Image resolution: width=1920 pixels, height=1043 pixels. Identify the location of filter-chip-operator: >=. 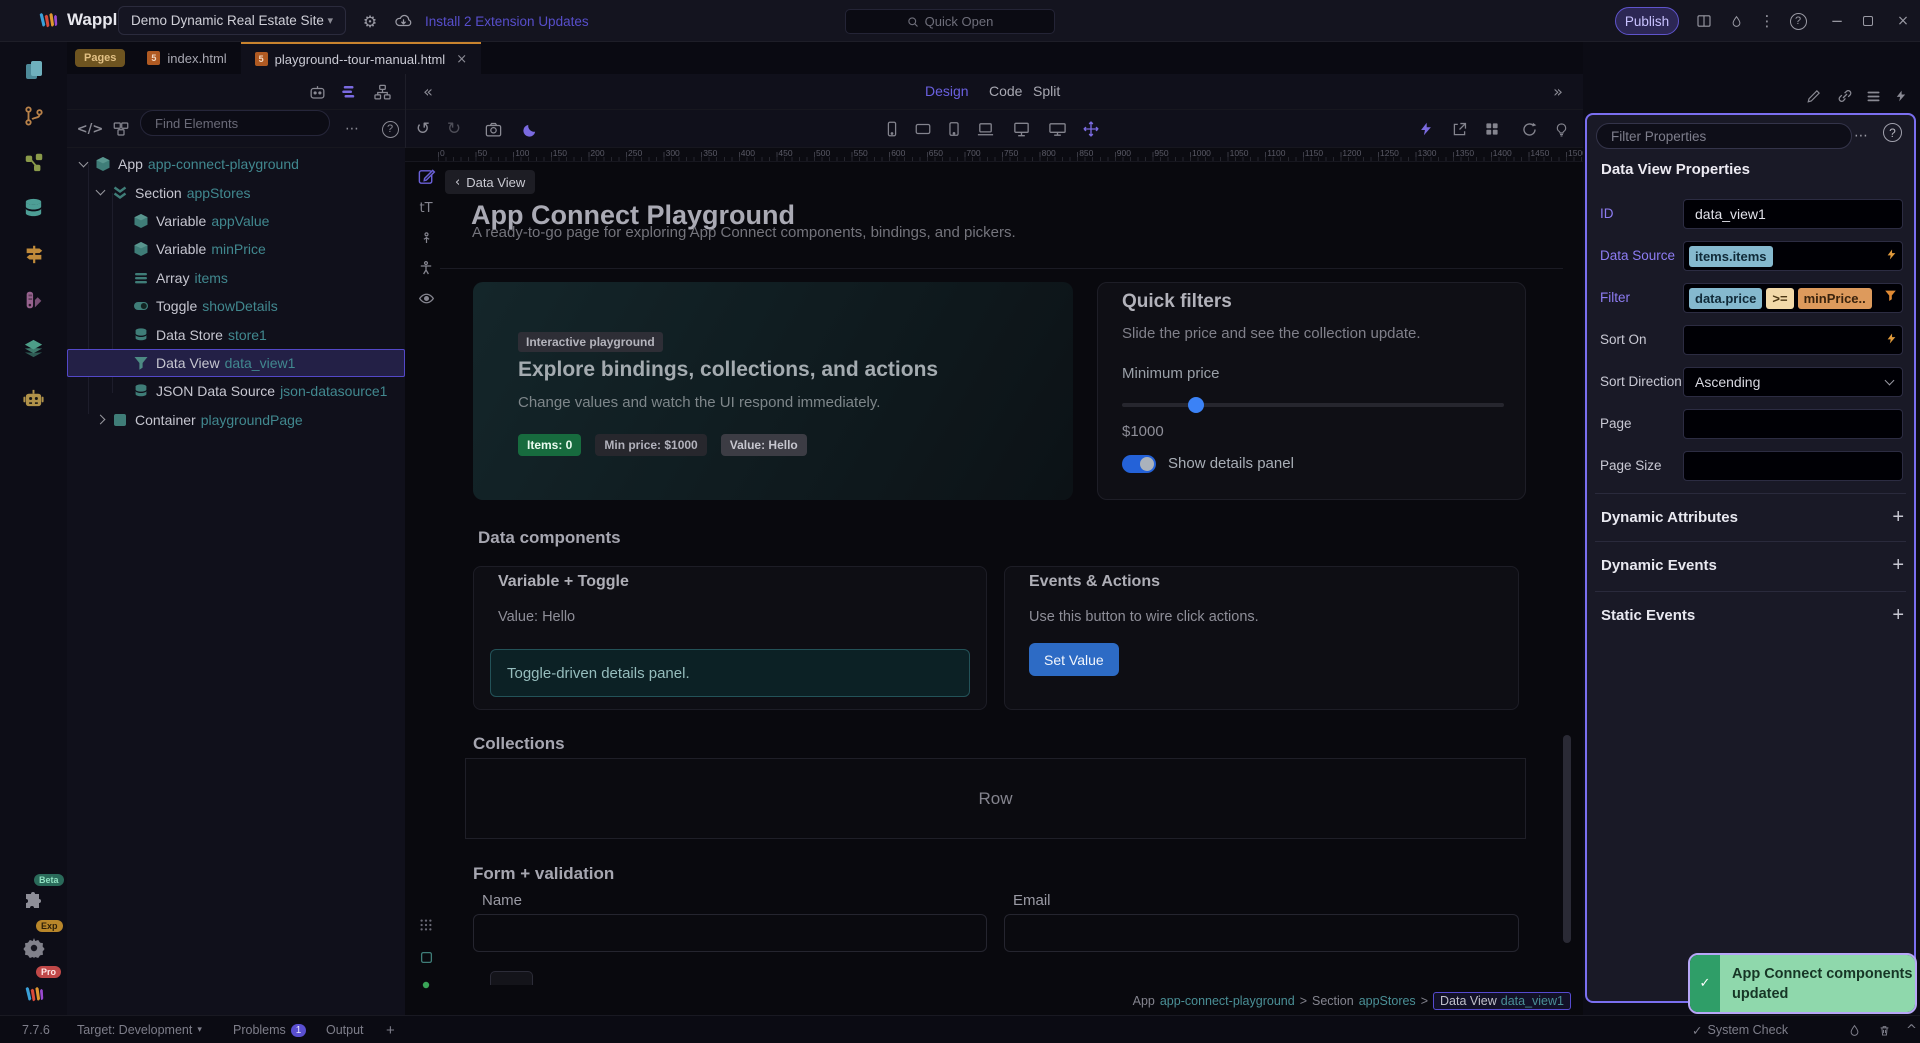
(1780, 298).